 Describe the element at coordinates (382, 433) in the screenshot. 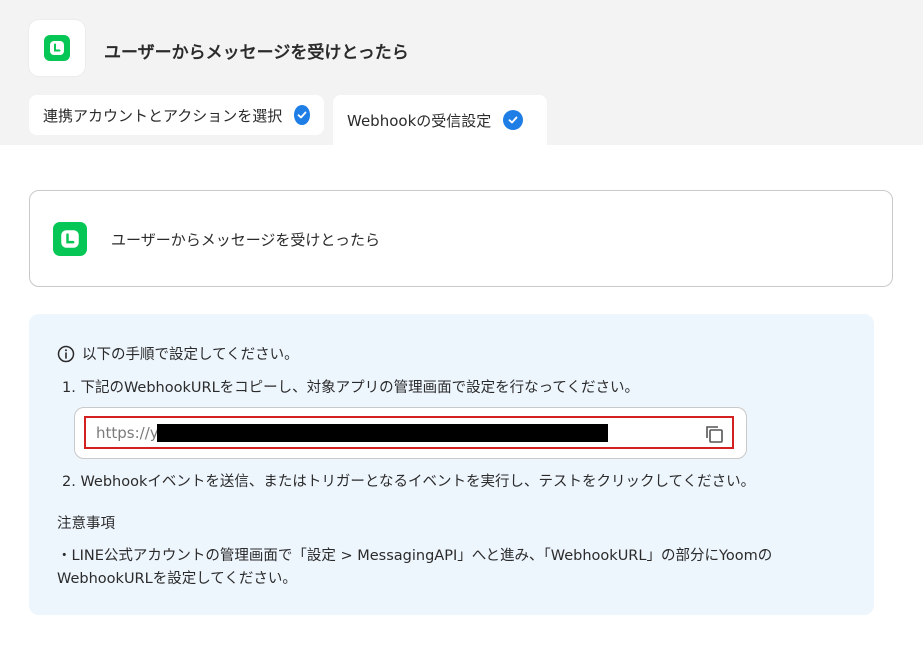

I see `url-redaction` at that location.